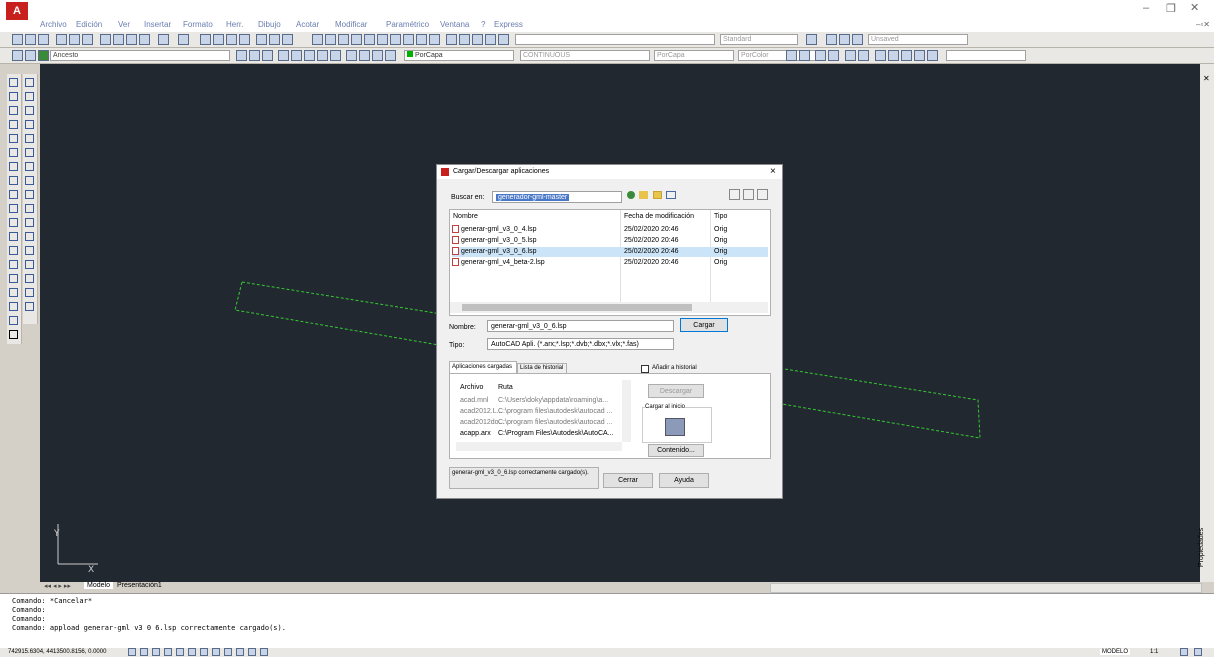 This screenshot has width=1214, height=657. Describe the element at coordinates (30, 55) in the screenshot. I see `layer-state-icon` at that location.